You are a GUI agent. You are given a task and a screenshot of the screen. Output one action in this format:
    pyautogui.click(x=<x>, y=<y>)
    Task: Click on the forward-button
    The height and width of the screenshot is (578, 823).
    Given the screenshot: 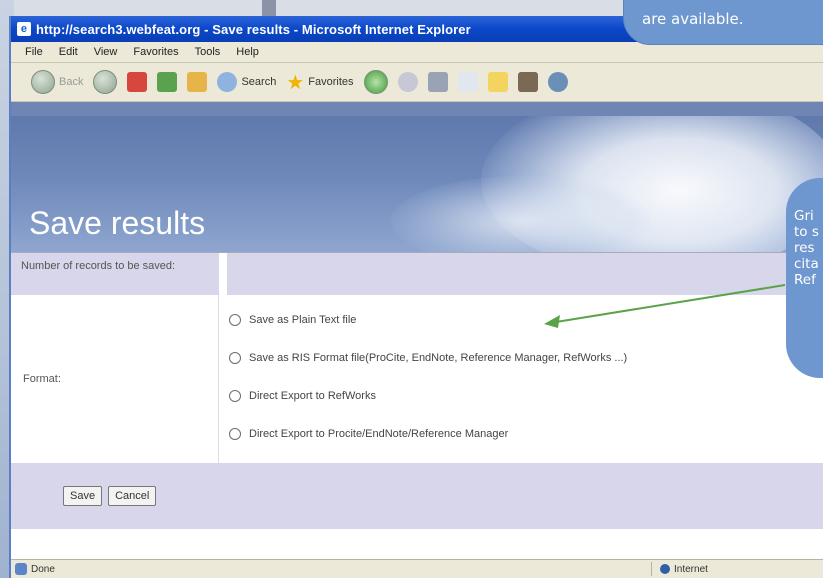 What is the action you would take?
    pyautogui.click(x=105, y=82)
    